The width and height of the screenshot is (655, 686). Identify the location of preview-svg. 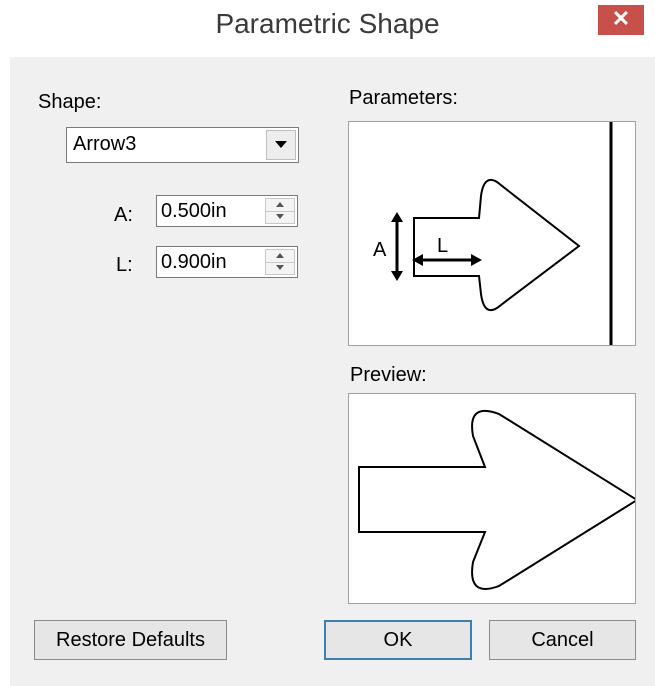
(496, 499).